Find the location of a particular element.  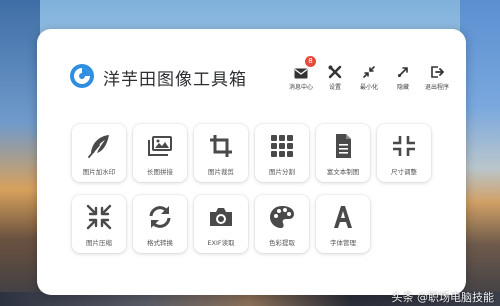

tool-crop: 图片裁剪 is located at coordinates (221, 153).